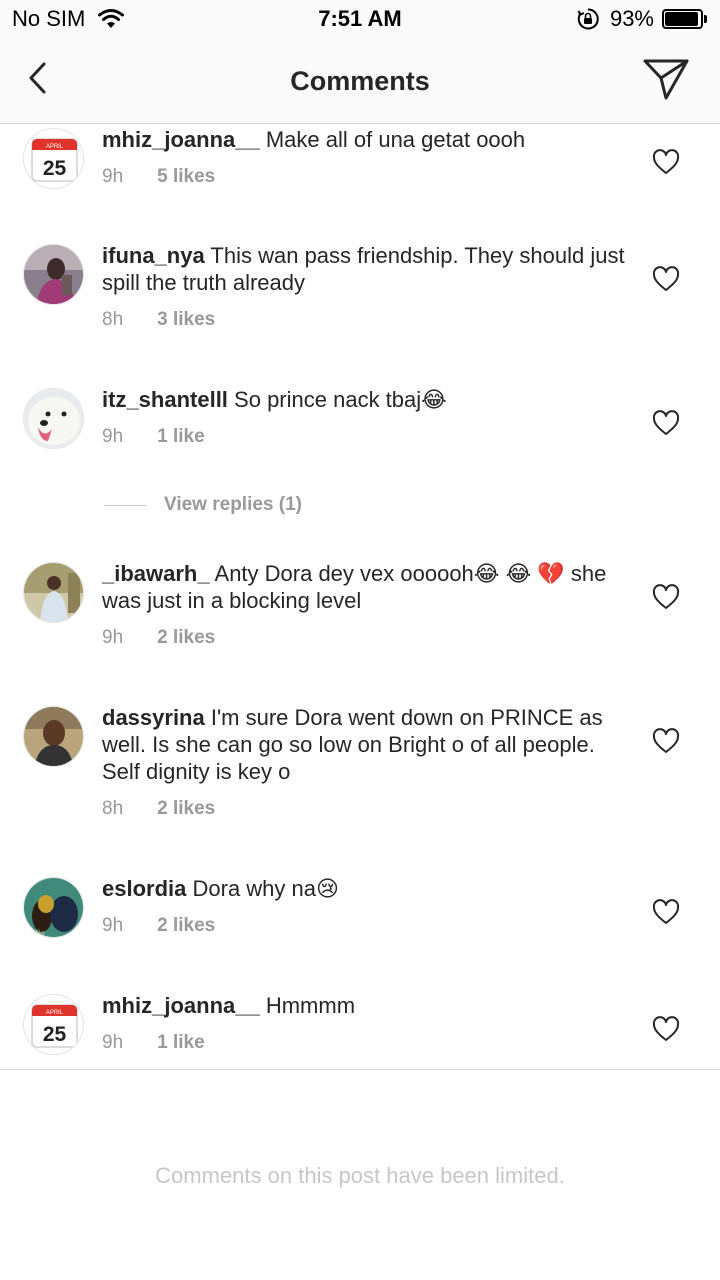 Image resolution: width=720 pixels, height=1280 pixels. Describe the element at coordinates (360, 20) in the screenshot. I see `status-bar: No SIM 7:51 AM 93%` at that location.